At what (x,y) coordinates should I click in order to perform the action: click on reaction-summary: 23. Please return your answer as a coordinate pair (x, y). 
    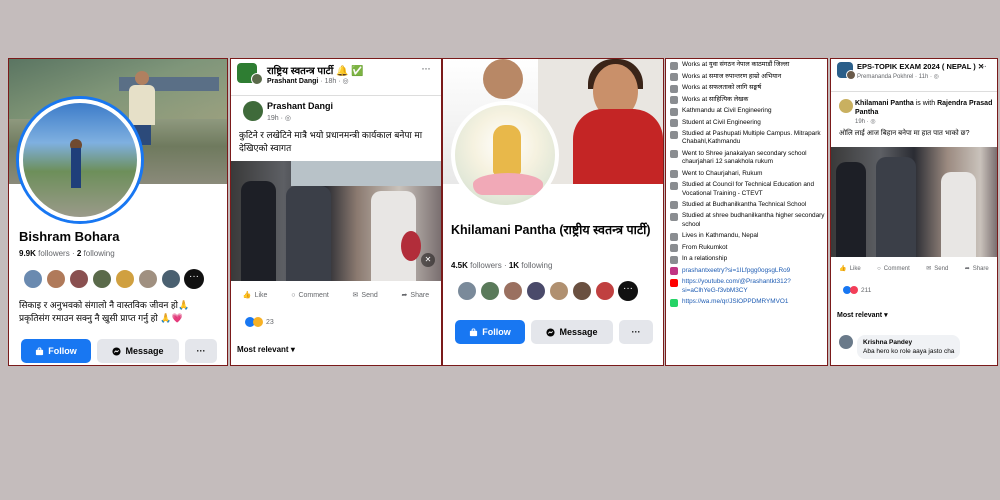
    Looking at the image, I should click on (259, 322).